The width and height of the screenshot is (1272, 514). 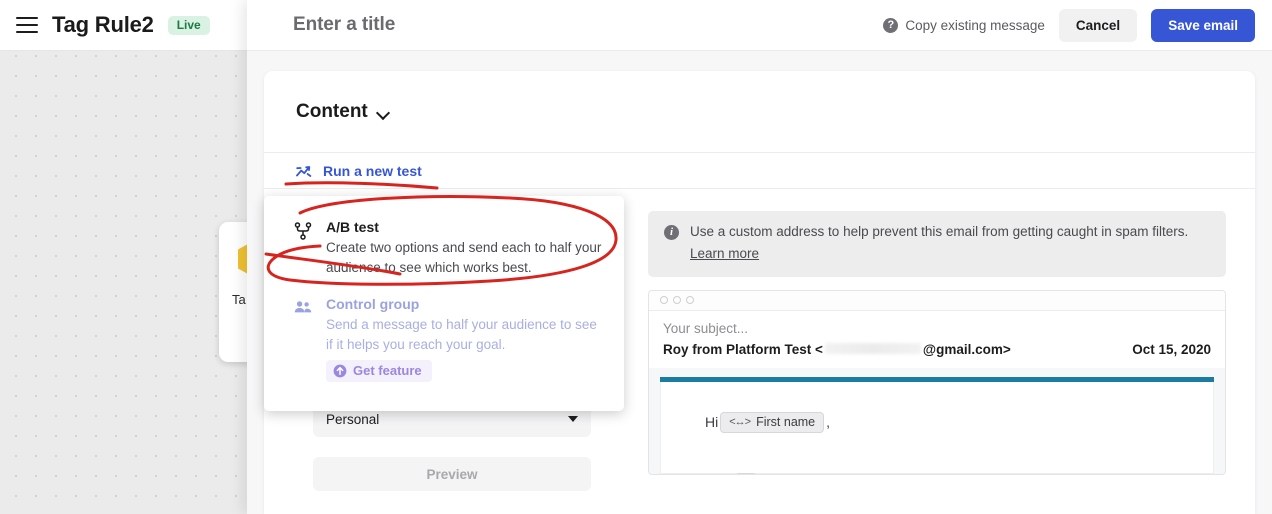 I want to click on content-heading: Content, so click(x=332, y=111).